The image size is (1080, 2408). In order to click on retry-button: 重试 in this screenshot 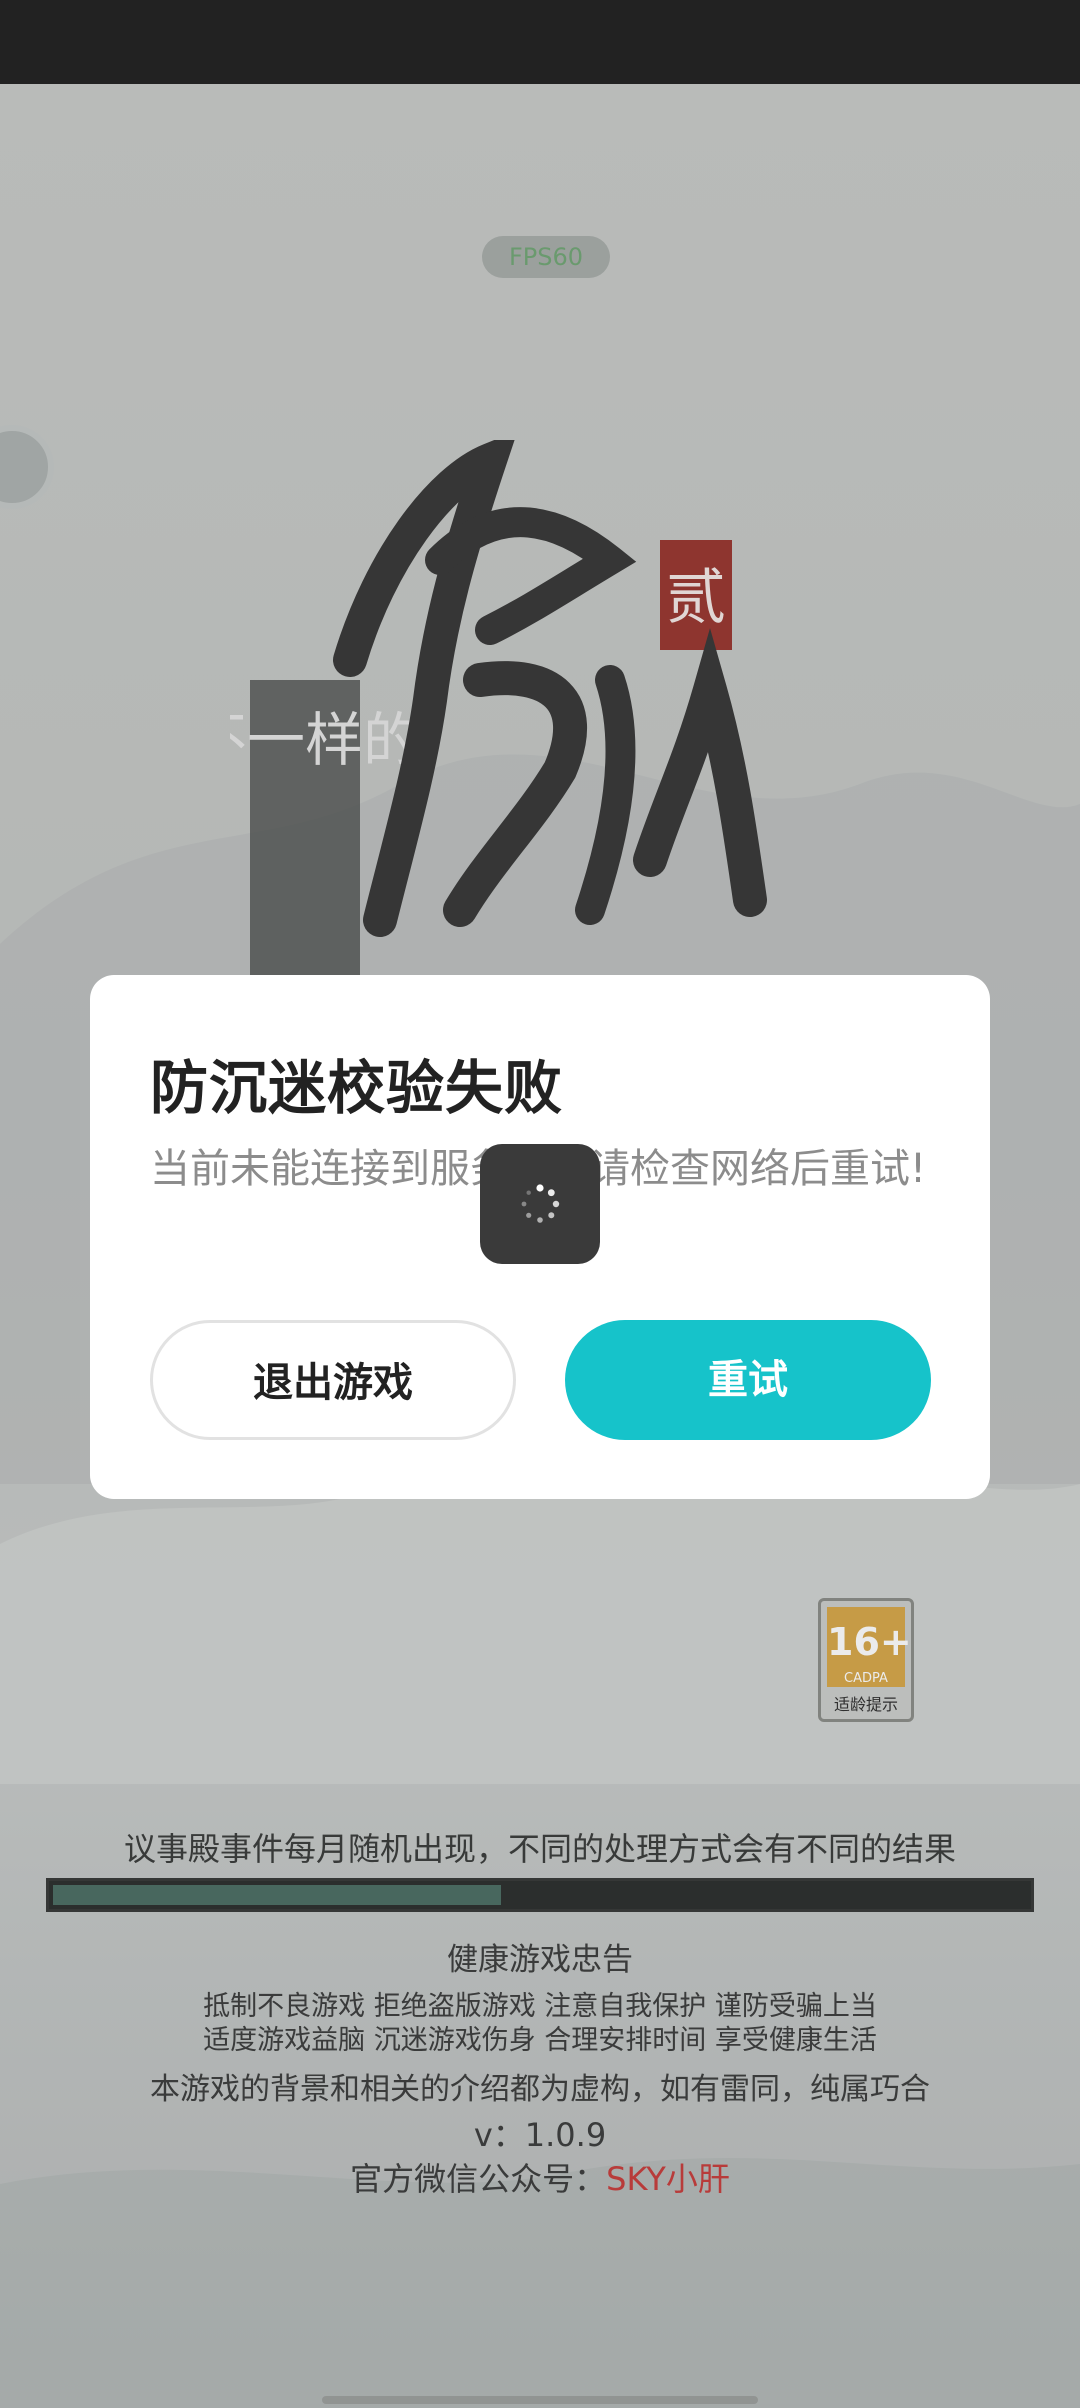, I will do `click(748, 1380)`.